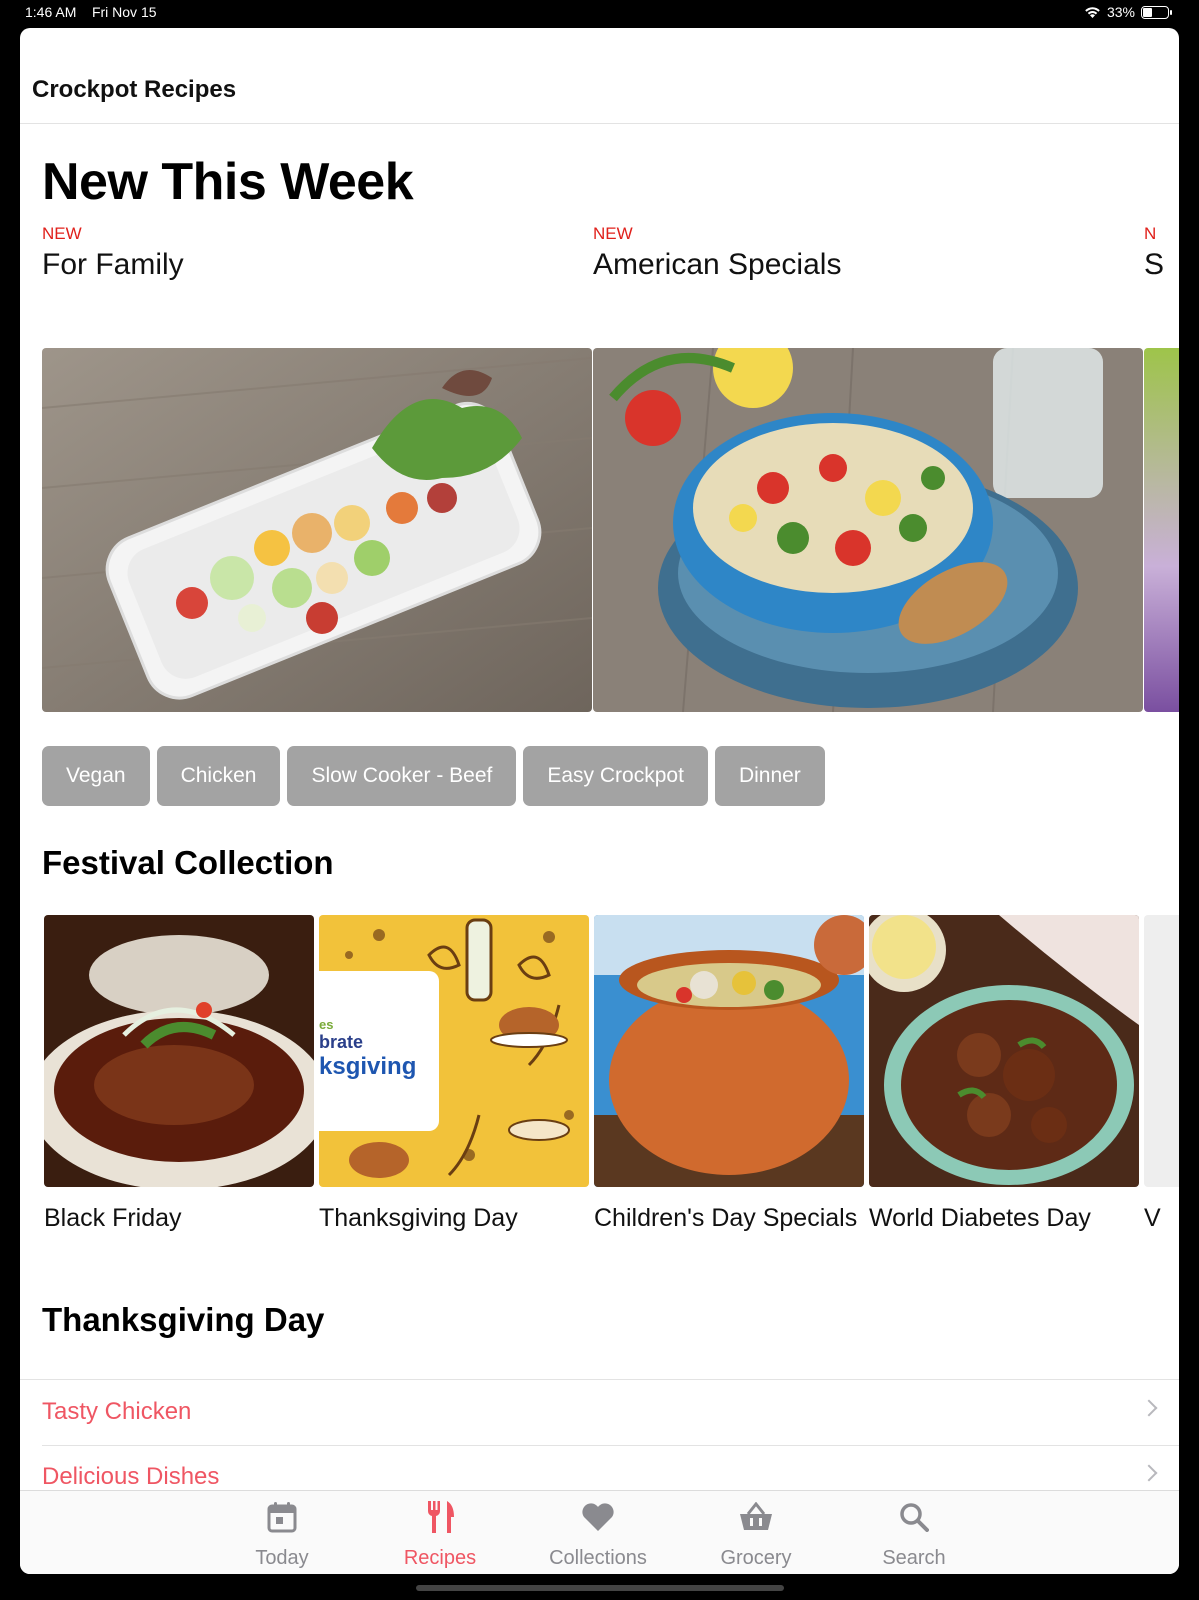  I want to click on list-item-label: Tasty Chicken, so click(117, 1411).